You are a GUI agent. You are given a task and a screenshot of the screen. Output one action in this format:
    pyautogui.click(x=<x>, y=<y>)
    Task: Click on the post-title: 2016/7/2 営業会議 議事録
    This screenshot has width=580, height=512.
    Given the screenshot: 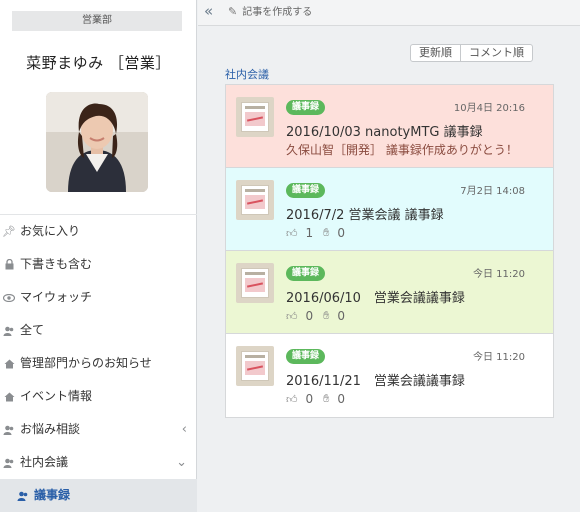 What is the action you would take?
    pyautogui.click(x=365, y=213)
    